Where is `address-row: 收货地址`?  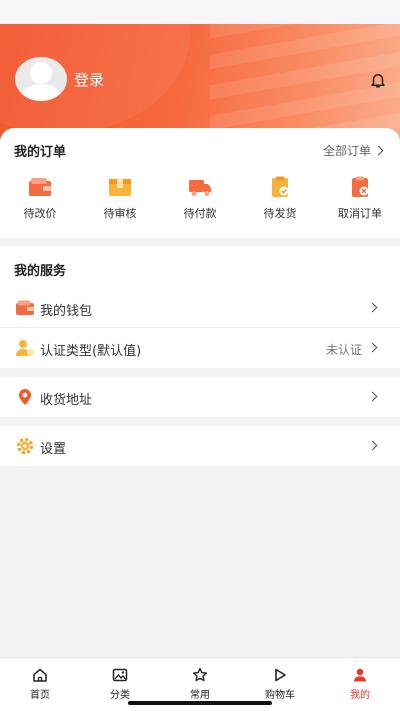
address-row: 收货地址 is located at coordinates (200, 397).